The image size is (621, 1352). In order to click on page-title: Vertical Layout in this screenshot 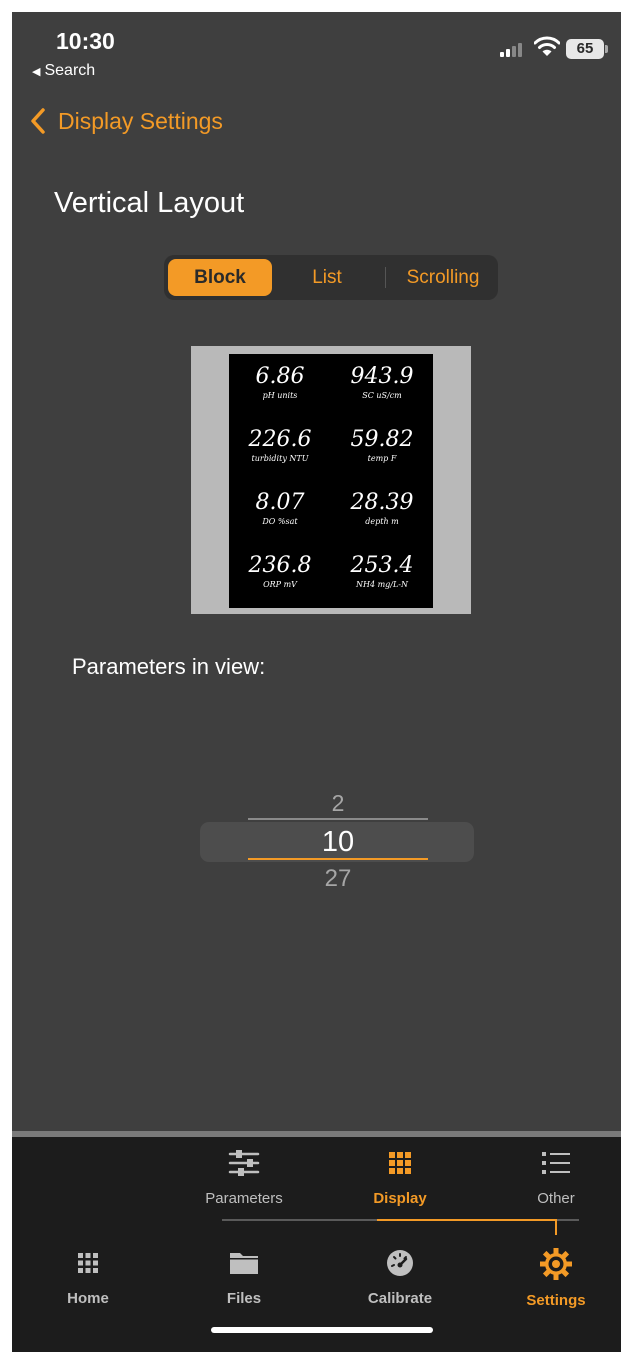, I will do `click(149, 203)`.